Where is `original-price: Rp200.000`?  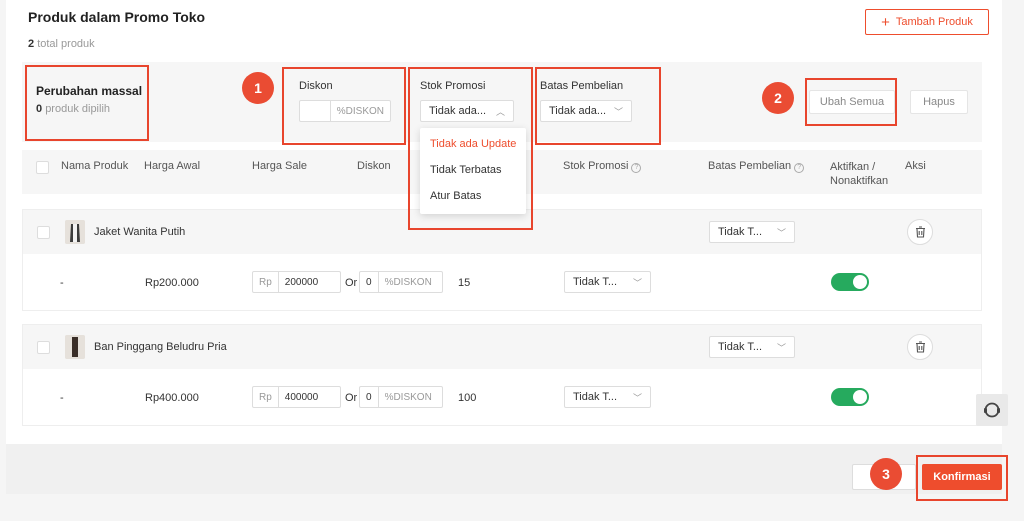 original-price: Rp200.000 is located at coordinates (172, 283).